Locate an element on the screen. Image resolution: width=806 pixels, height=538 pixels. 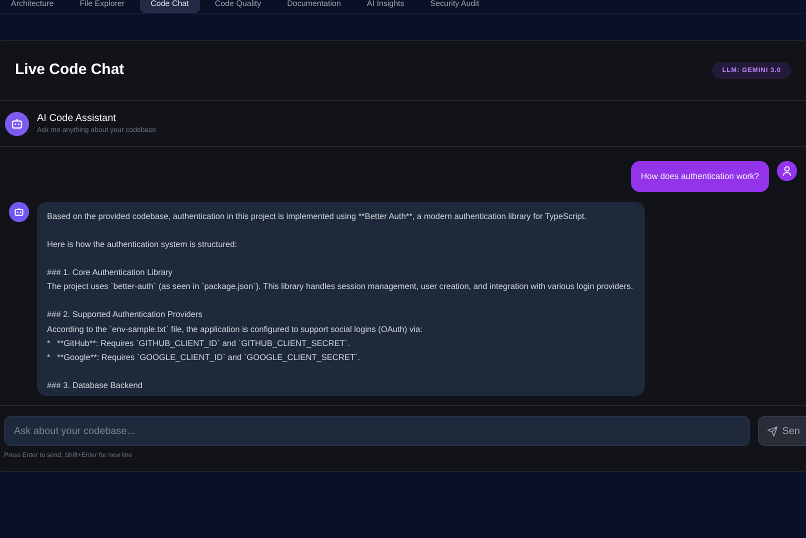
nav-tab: Architecture is located at coordinates (32, 6).